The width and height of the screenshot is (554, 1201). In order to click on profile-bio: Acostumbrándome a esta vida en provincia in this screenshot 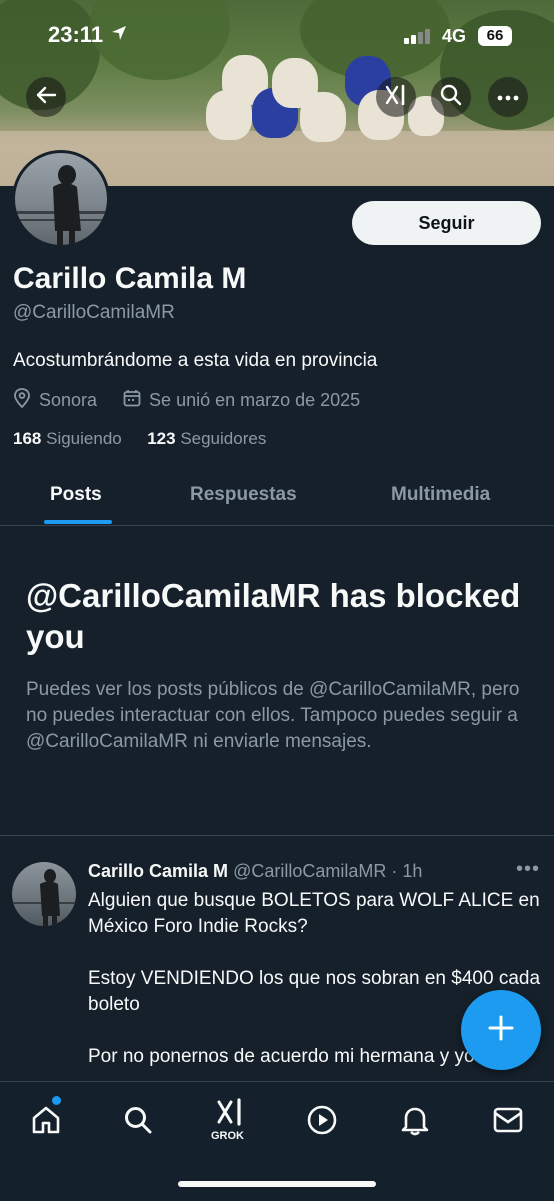, I will do `click(195, 360)`.